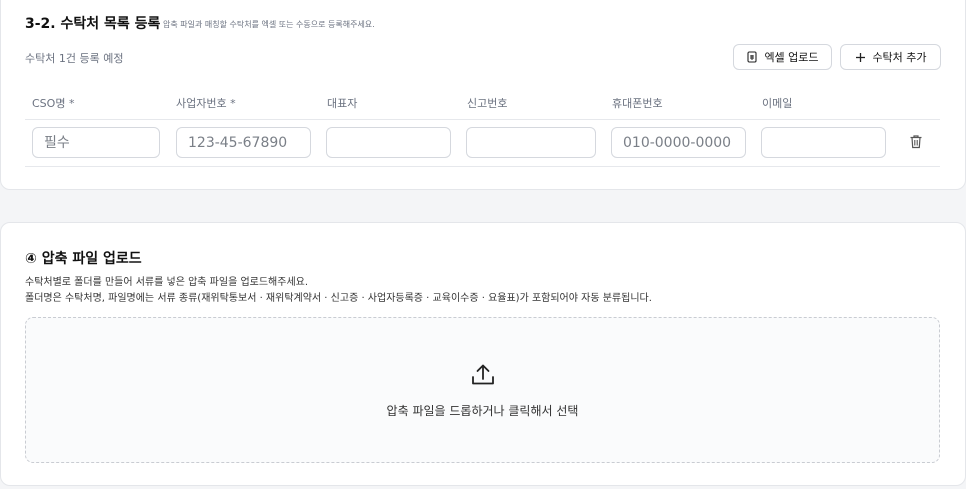  Describe the element at coordinates (96, 142) in the screenshot. I see `cso-name-input` at that location.